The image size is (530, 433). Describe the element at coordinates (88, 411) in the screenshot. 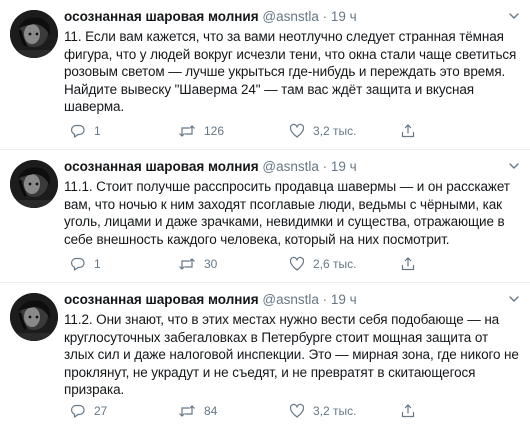

I see `reply-button: 27` at that location.